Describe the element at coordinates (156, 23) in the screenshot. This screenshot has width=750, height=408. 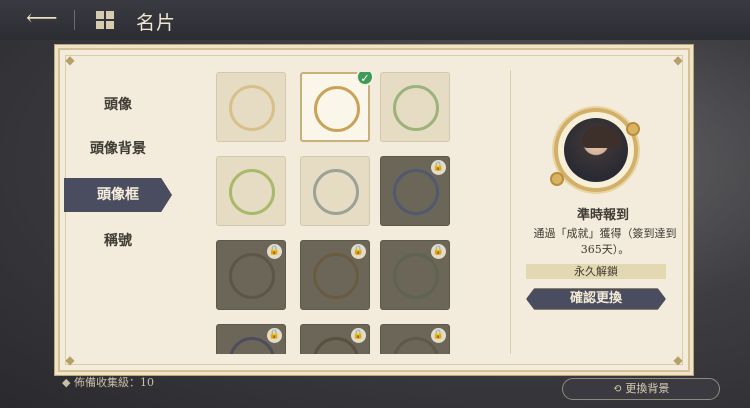
I see `page-title: 名片` at that location.